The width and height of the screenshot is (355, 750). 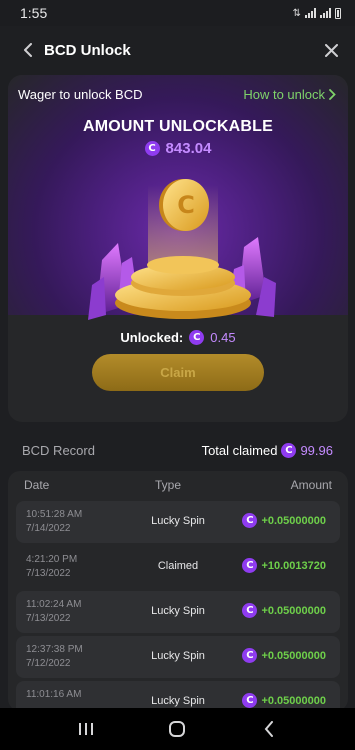 I want to click on row-datetime: 11:01:16 AM, so click(x=53, y=695).